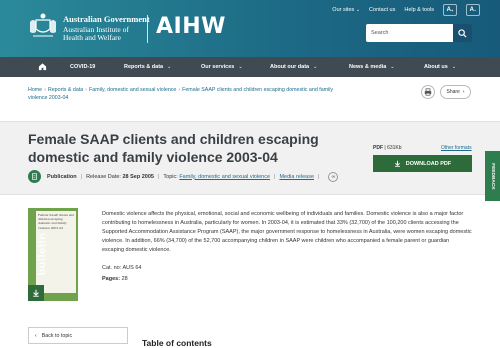 The width and height of the screenshot is (500, 348). What do you see at coordinates (463, 92) in the screenshot?
I see `share-icon: ‹` at bounding box center [463, 92].